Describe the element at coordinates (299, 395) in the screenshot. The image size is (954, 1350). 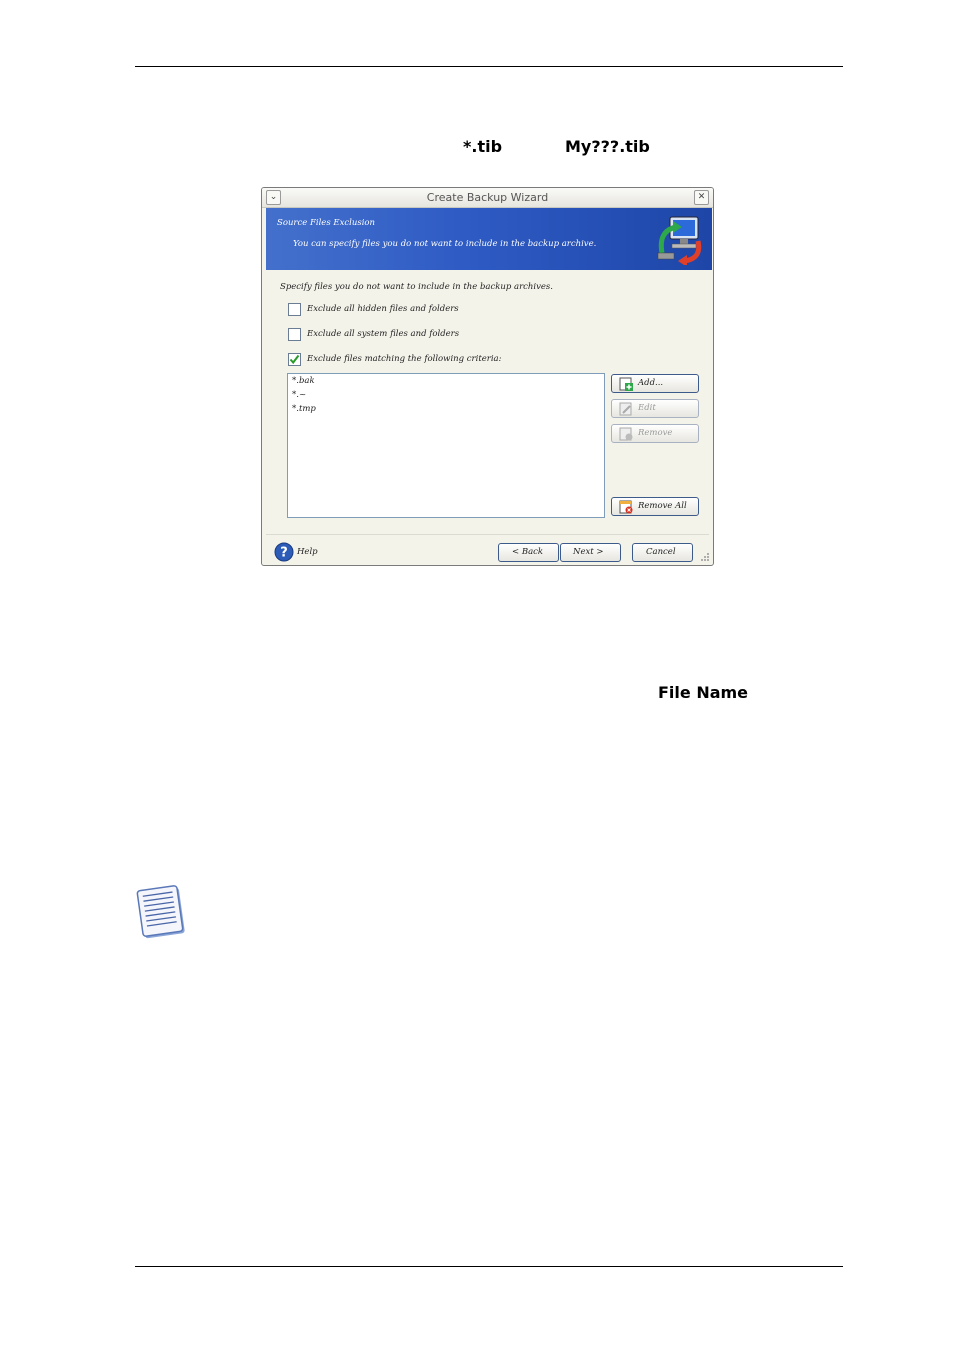
I see `list-item: *.~` at that location.